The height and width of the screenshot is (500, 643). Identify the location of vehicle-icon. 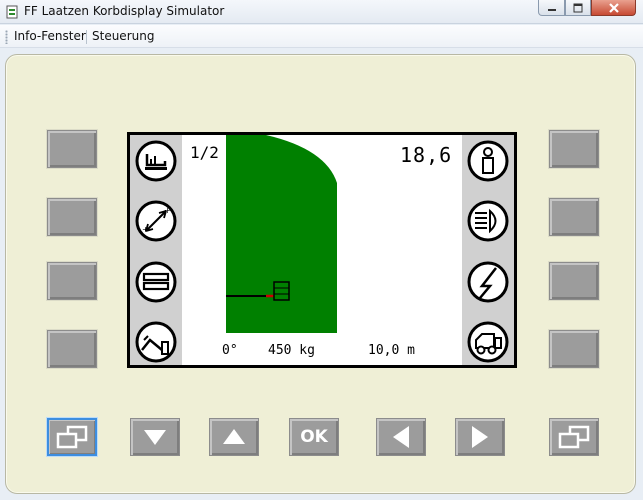
(488, 342).